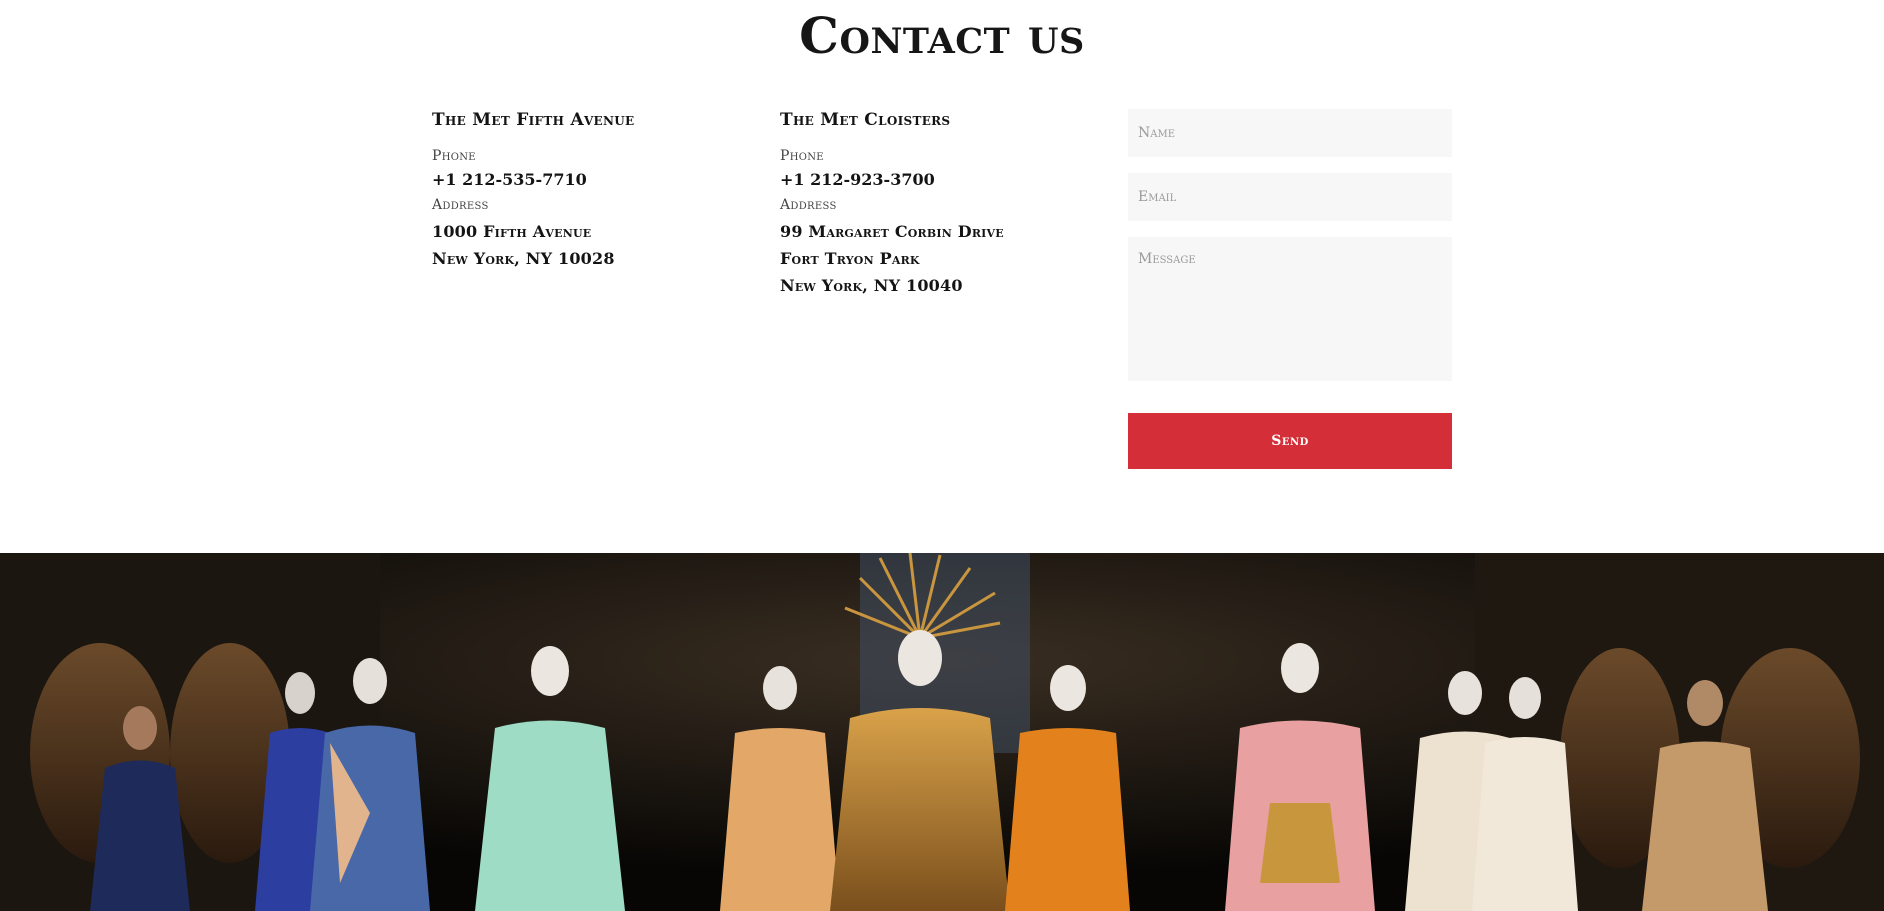 This screenshot has width=1884, height=911. What do you see at coordinates (533, 120) in the screenshot?
I see `venue-name: The Met Fifth Avenue` at bounding box center [533, 120].